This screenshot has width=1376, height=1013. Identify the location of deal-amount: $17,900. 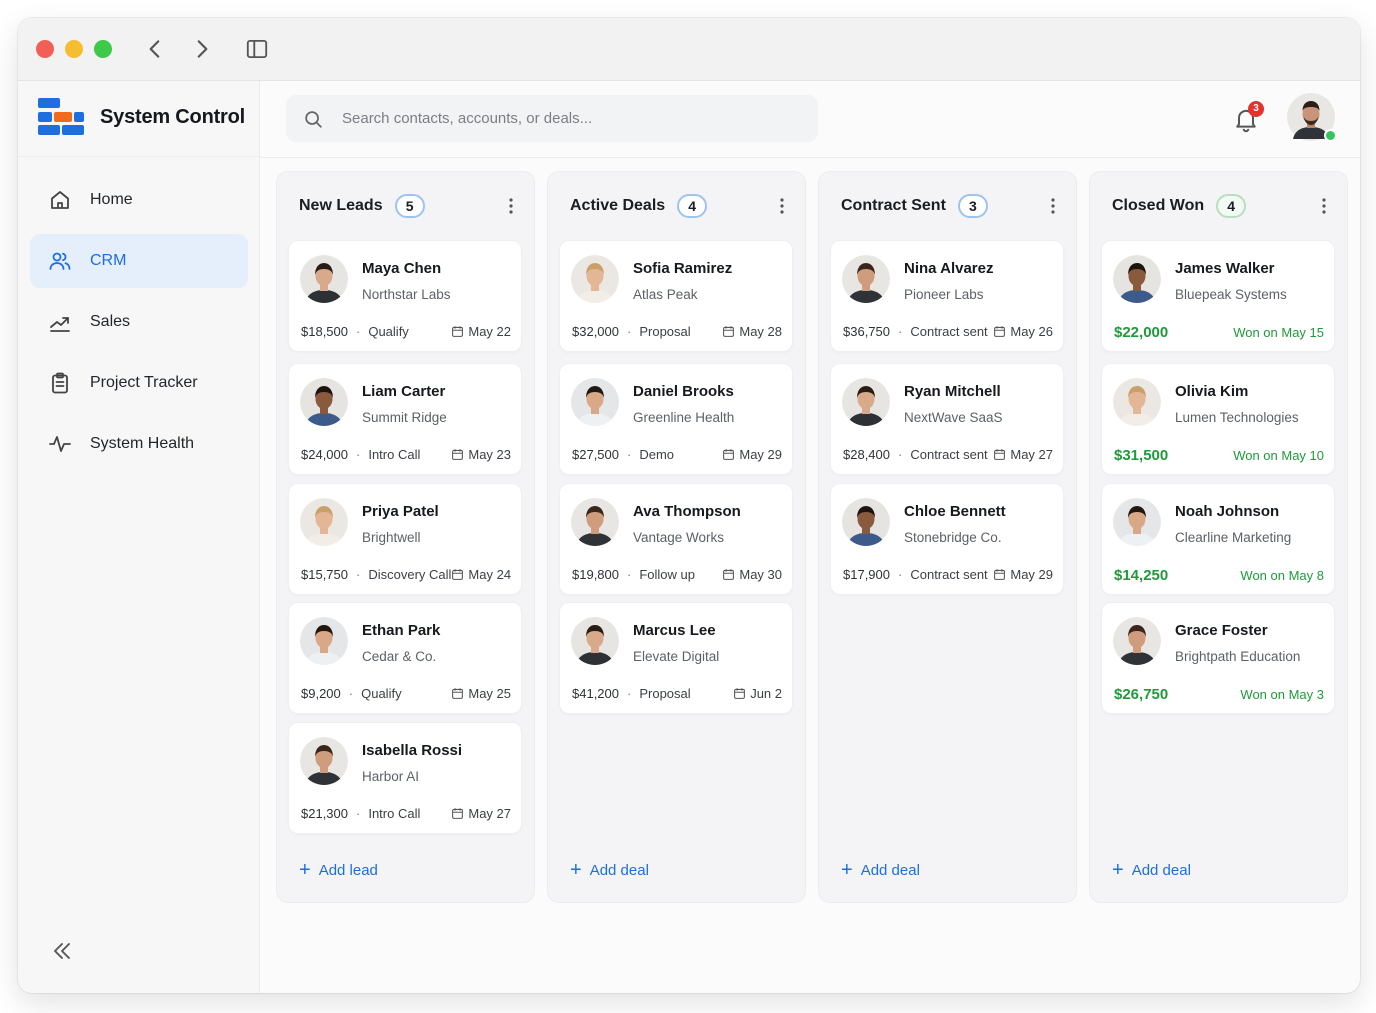
(866, 574).